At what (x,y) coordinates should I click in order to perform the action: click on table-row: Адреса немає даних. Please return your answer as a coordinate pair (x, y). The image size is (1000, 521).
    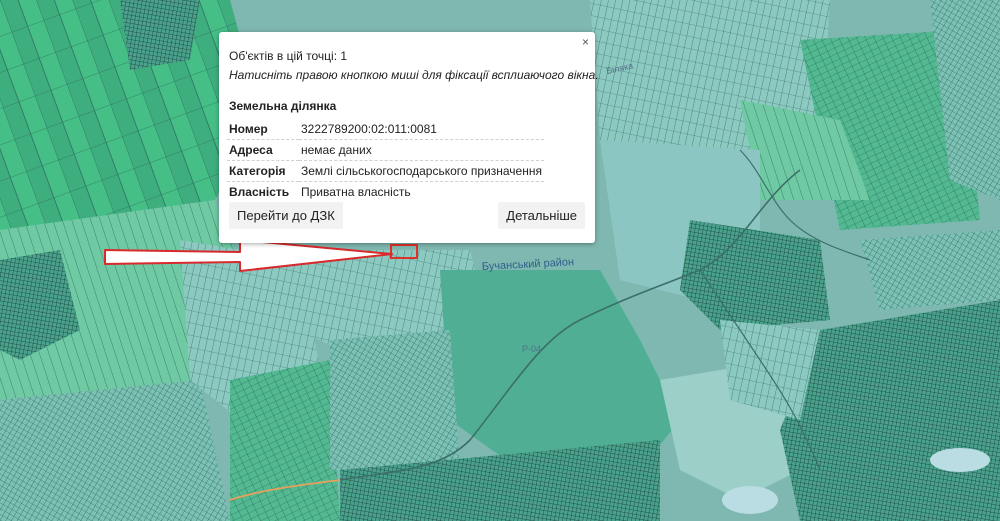
    Looking at the image, I should click on (385, 150).